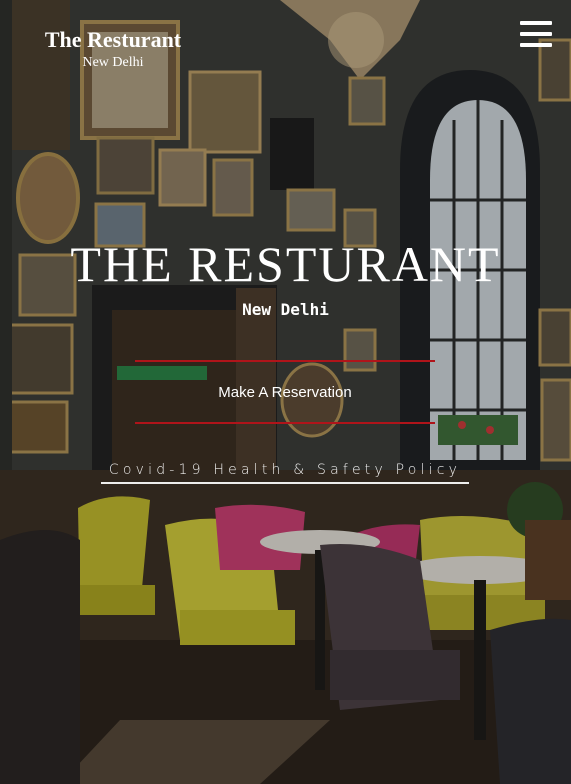 This screenshot has height=784, width=571. Describe the element at coordinates (113, 62) in the screenshot. I see `brand-subtitle: New Delhi` at that location.